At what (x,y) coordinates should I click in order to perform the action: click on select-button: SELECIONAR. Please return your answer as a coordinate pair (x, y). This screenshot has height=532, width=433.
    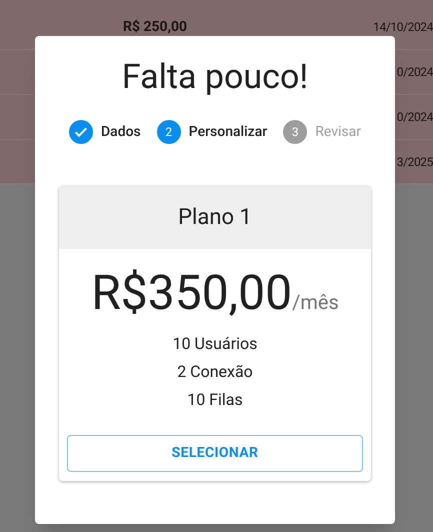
    Looking at the image, I should click on (215, 453).